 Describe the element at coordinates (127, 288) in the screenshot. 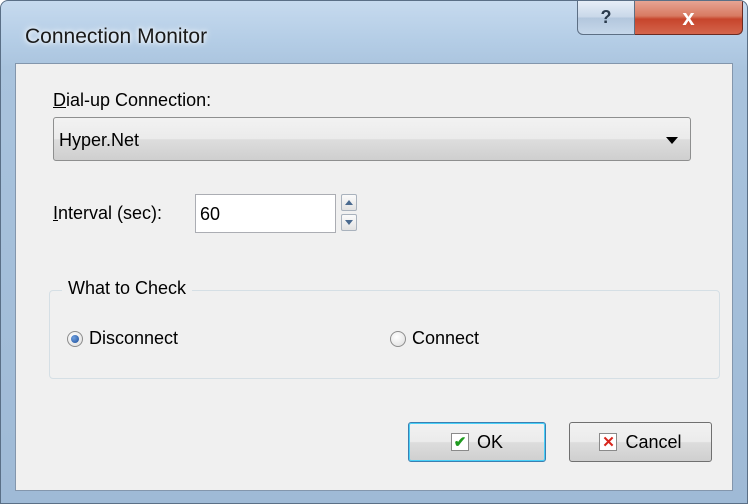

I see `what-to-check-title: What to Check` at that location.